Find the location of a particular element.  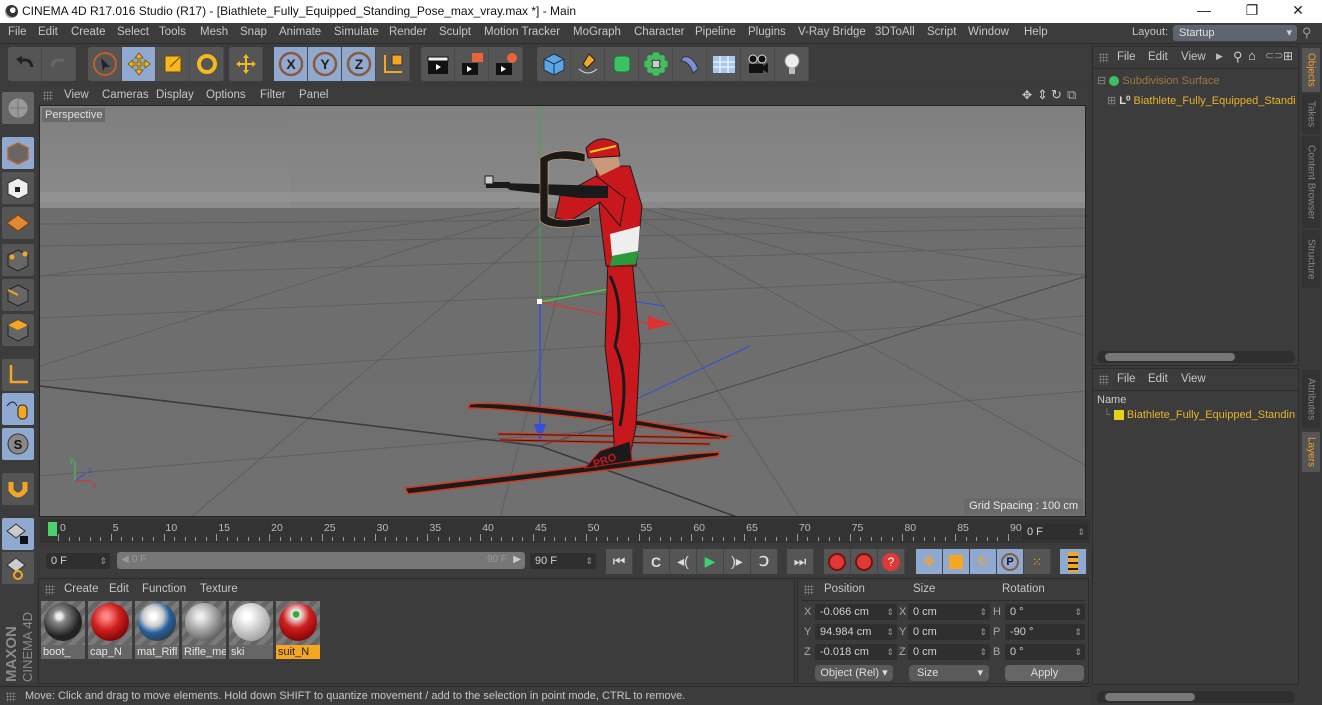

menu-vray-bridge: V-Ray Bridge is located at coordinates (832, 32).